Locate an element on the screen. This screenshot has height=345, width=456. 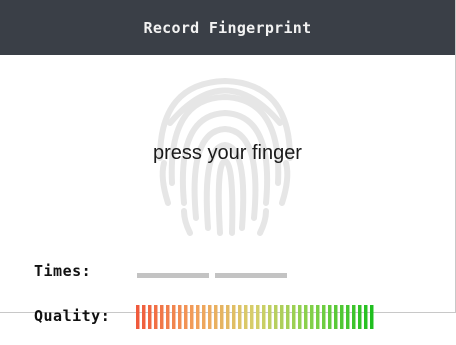
dialog-title: Record Fingerprint is located at coordinates (227, 27).